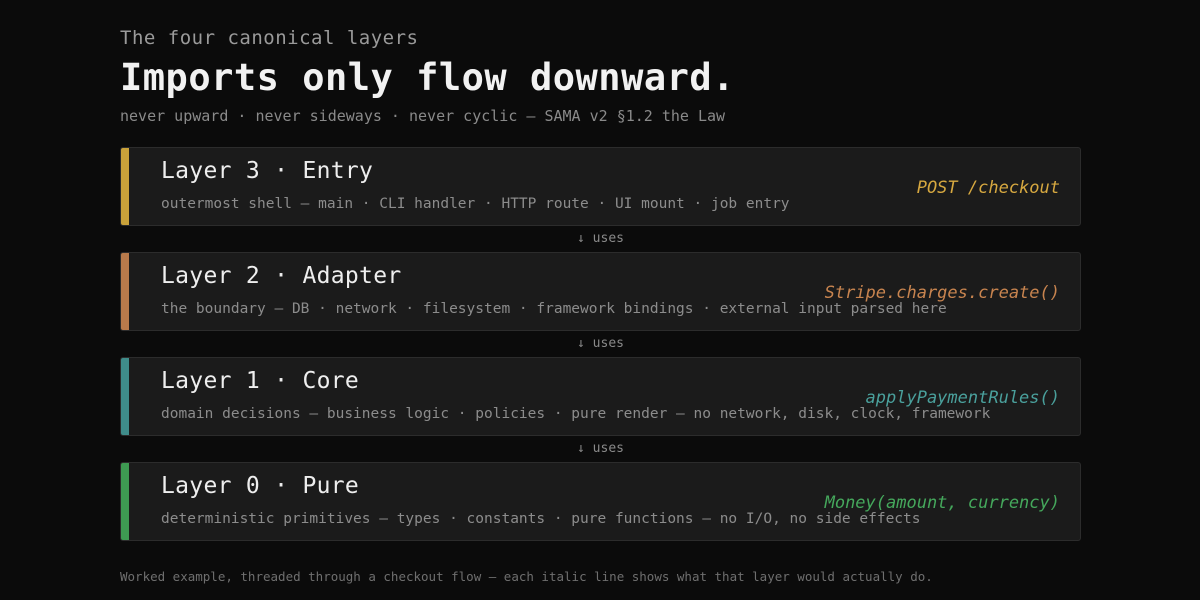 The height and width of the screenshot is (600, 1200). Describe the element at coordinates (962, 398) in the screenshot. I see `layer-example: applyPaymentRules()` at that location.